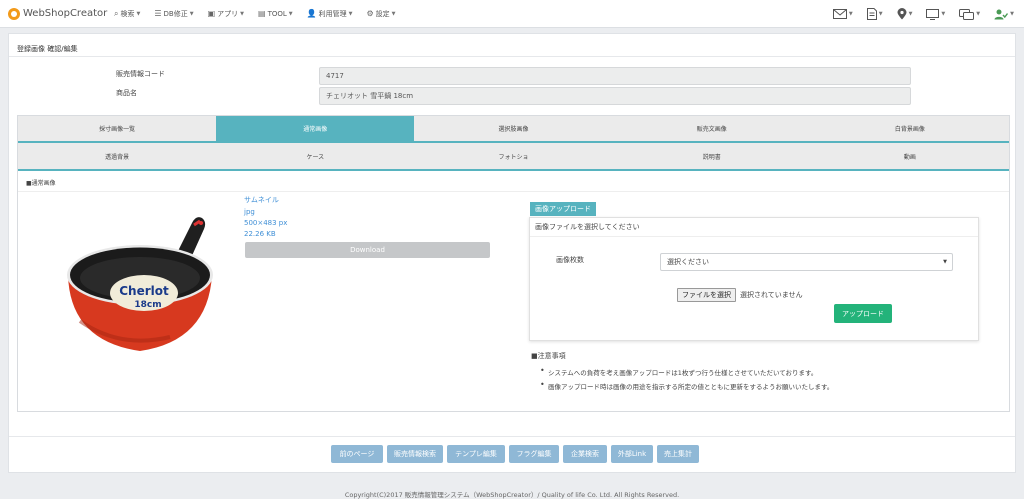 This screenshot has width=1024, height=499. I want to click on choose-file-button: ファイルを選択, so click(706, 295).